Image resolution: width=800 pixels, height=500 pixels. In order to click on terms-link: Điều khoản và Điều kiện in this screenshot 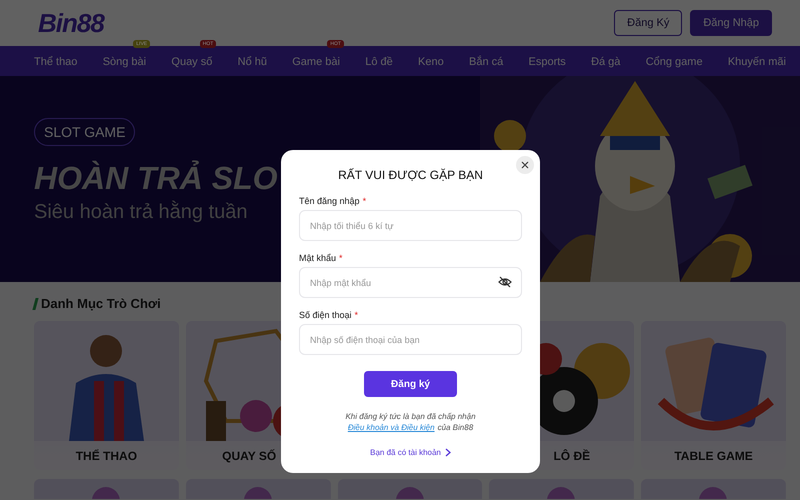, I will do `click(391, 427)`.